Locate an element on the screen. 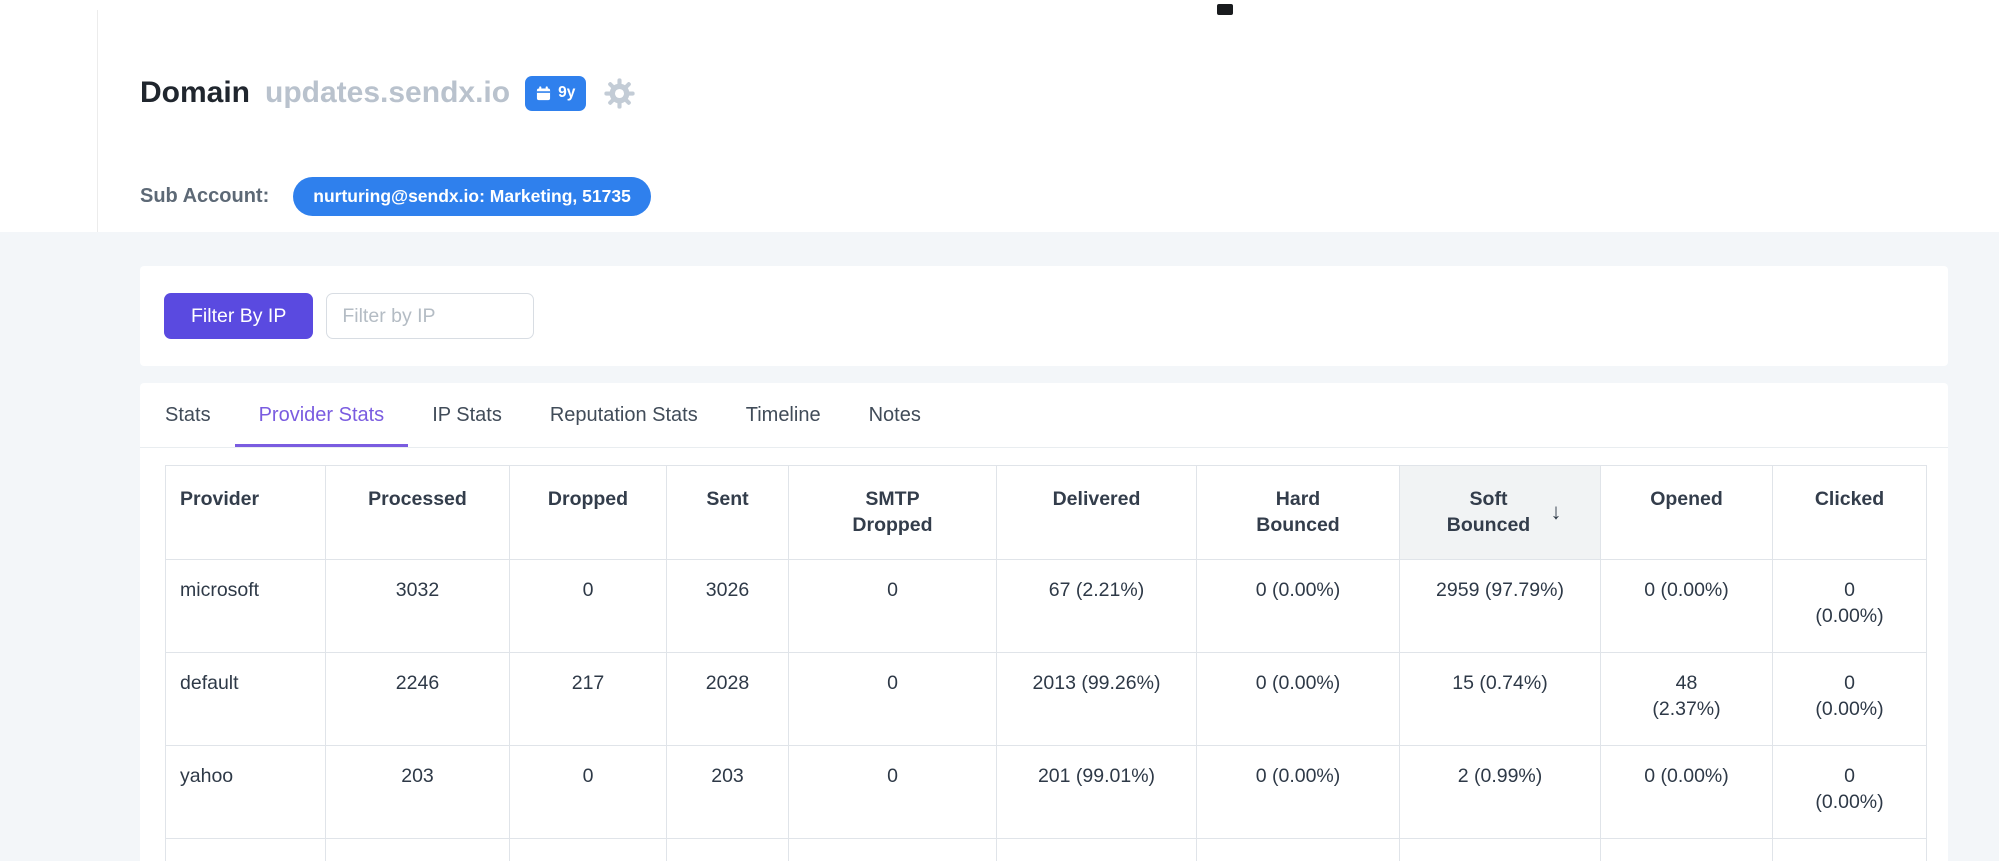 The width and height of the screenshot is (1999, 861). tab-timeline: Timeline is located at coordinates (783, 425).